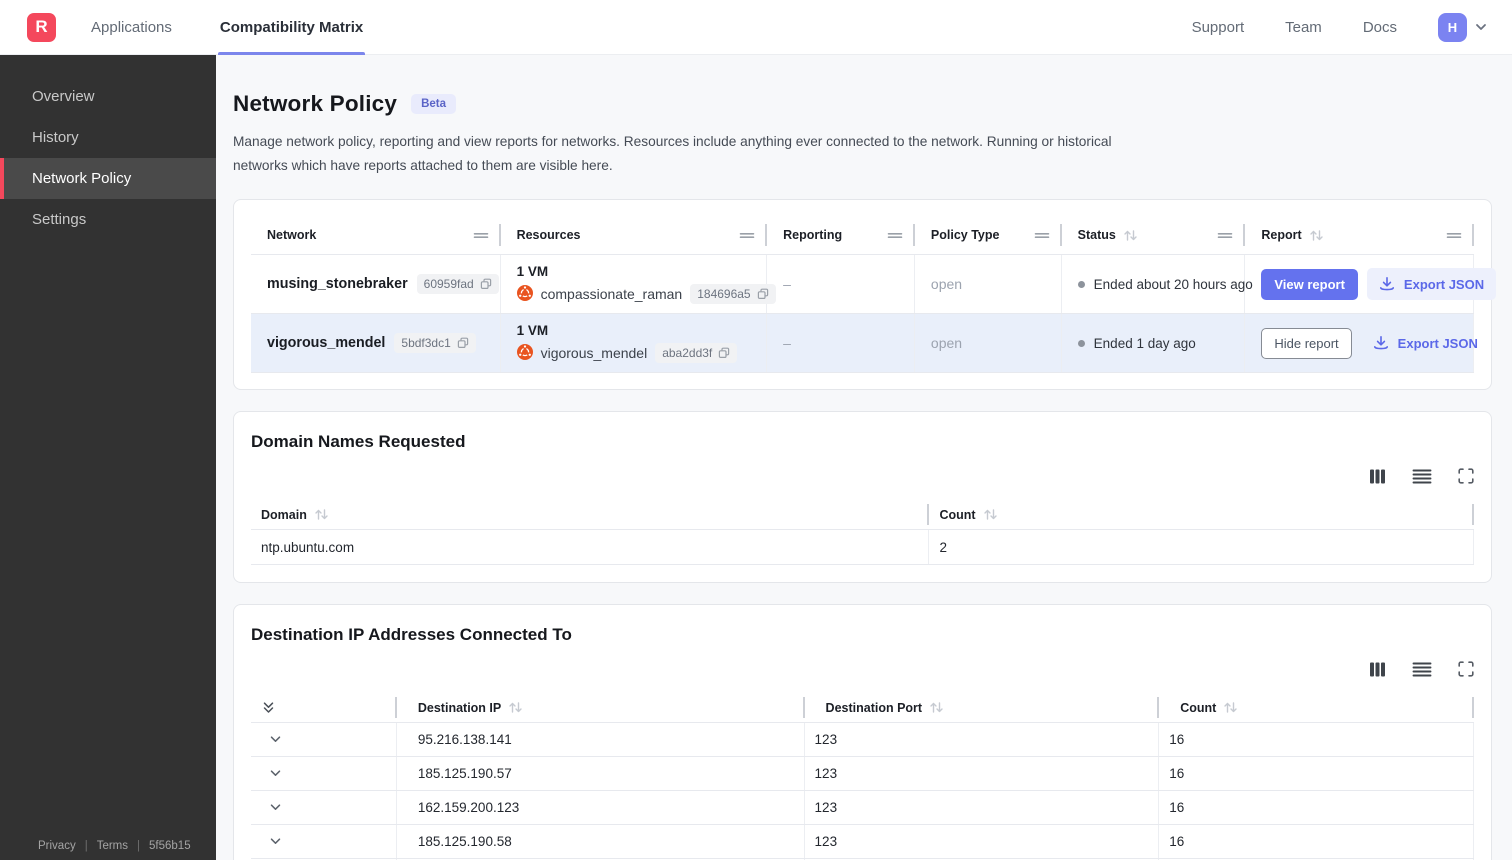 This screenshot has width=1512, height=860. What do you see at coordinates (457, 284) in the screenshot?
I see `network-id-badge: 60959fad` at bounding box center [457, 284].